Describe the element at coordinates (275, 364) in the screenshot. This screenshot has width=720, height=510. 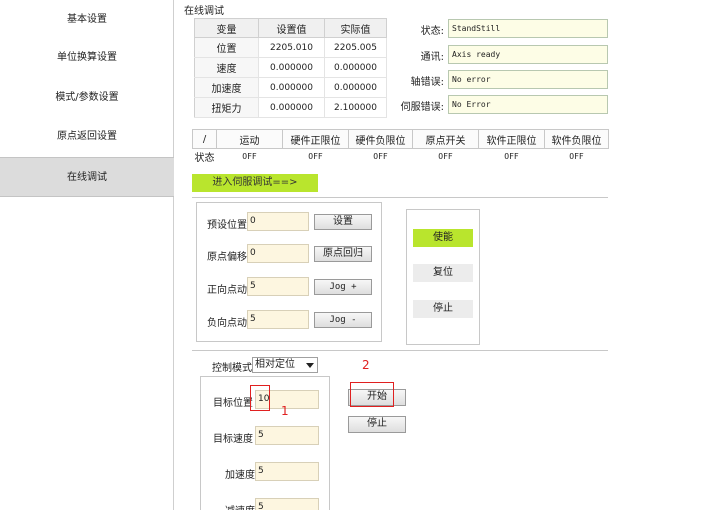
I see `control-mode-value: 相对定位` at that location.